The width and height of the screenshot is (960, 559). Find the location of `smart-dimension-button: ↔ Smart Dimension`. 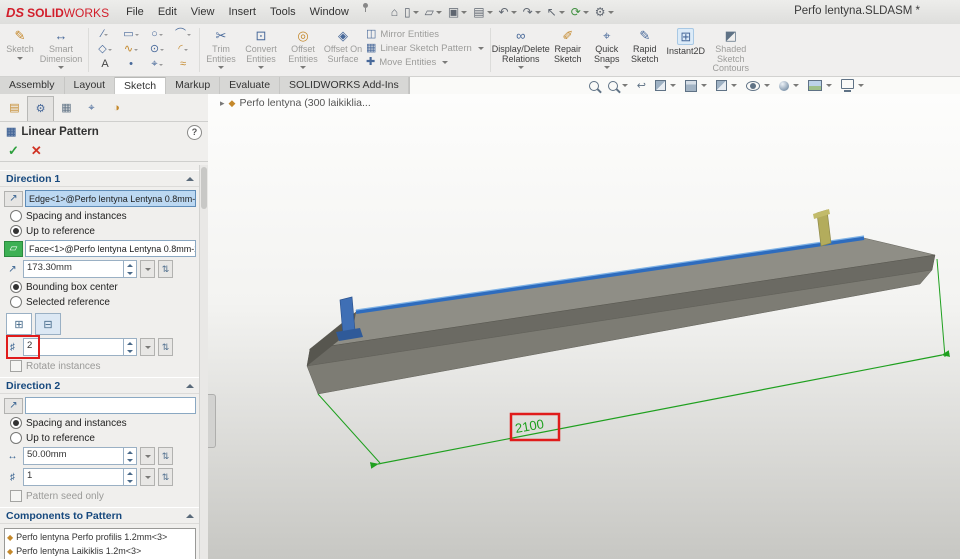

smart-dimension-button: ↔ Smart Dimension is located at coordinates (61, 50).